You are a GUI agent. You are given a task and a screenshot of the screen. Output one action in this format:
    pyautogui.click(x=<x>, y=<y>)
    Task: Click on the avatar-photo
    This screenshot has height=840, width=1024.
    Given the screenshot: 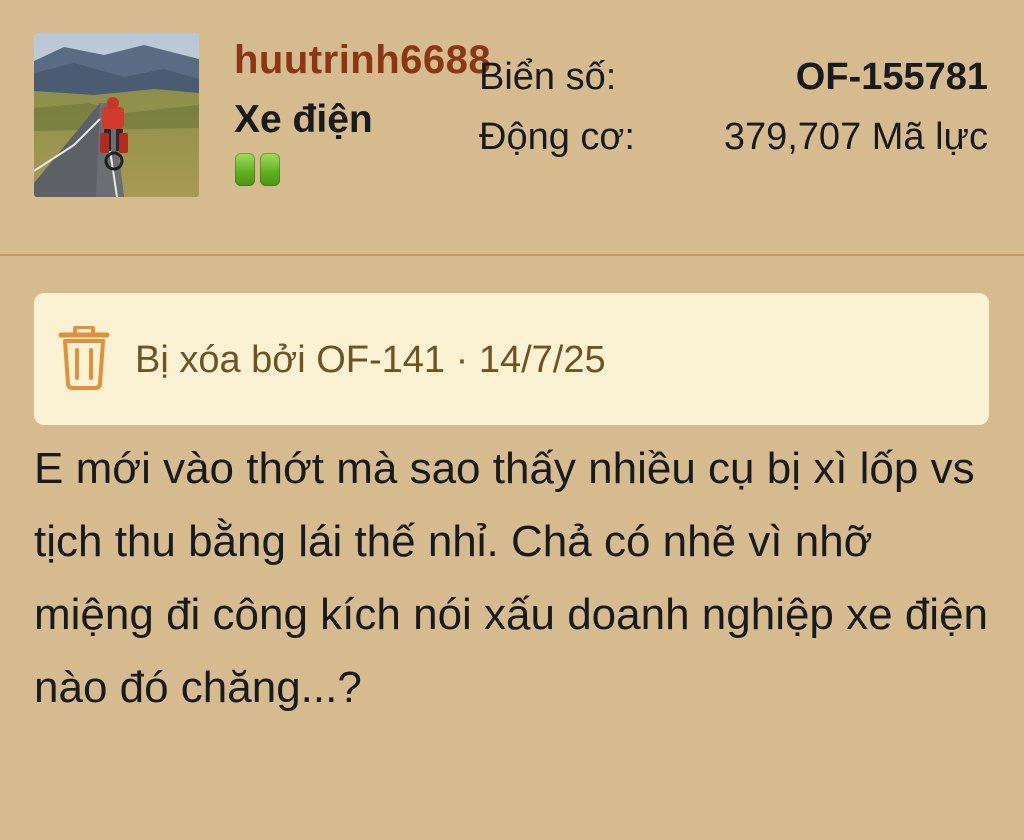 What is the action you would take?
    pyautogui.click(x=116, y=115)
    